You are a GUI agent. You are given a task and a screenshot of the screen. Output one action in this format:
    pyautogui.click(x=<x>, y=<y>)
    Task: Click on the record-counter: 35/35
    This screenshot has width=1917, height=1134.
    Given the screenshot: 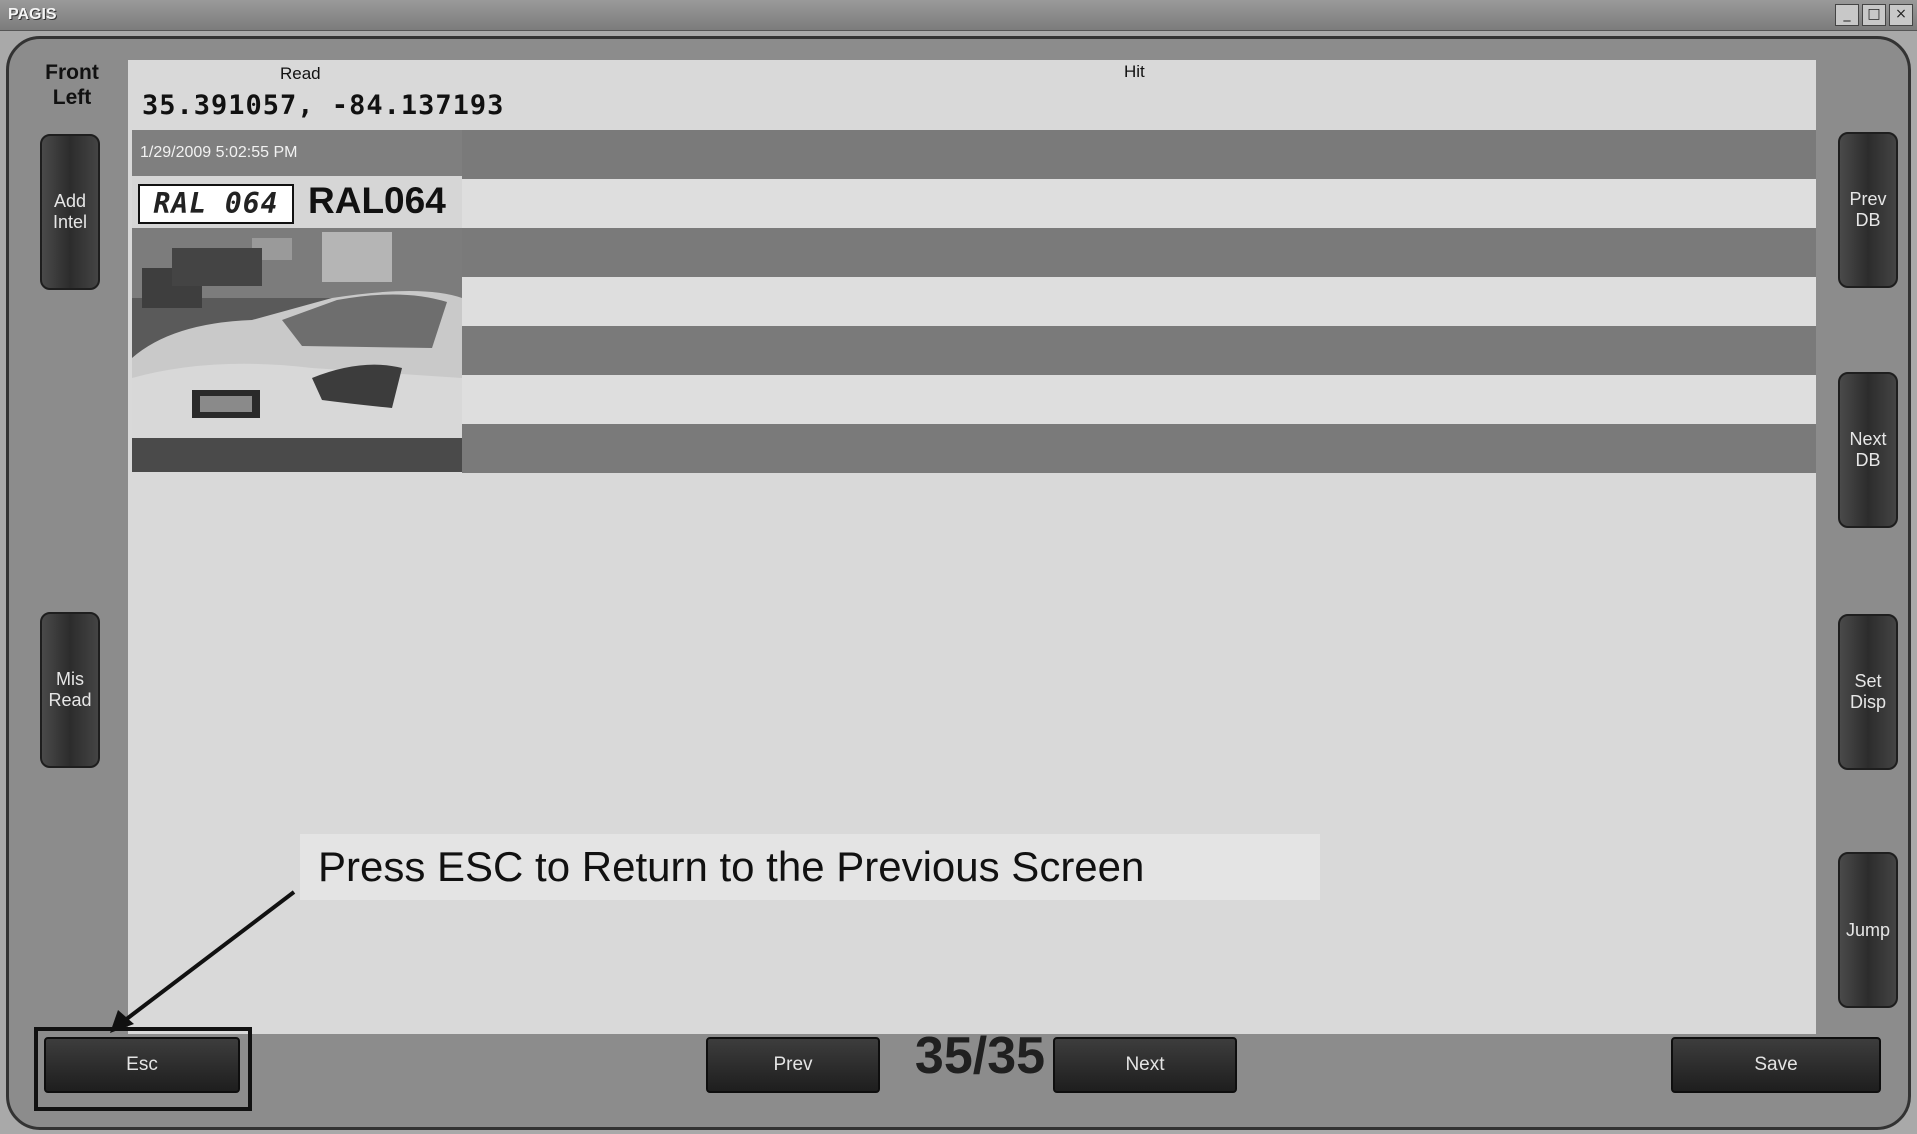 What is the action you would take?
    pyautogui.click(x=980, y=1056)
    